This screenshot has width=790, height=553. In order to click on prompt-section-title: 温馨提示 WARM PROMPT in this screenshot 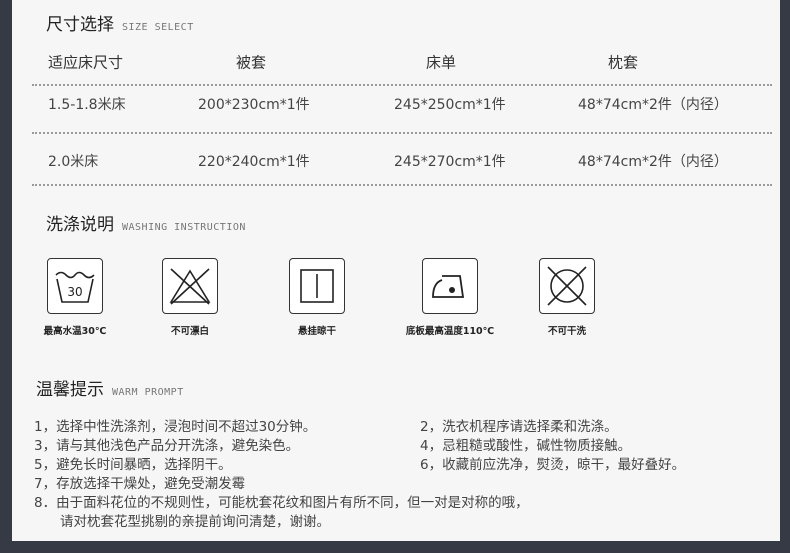, I will do `click(110, 387)`.